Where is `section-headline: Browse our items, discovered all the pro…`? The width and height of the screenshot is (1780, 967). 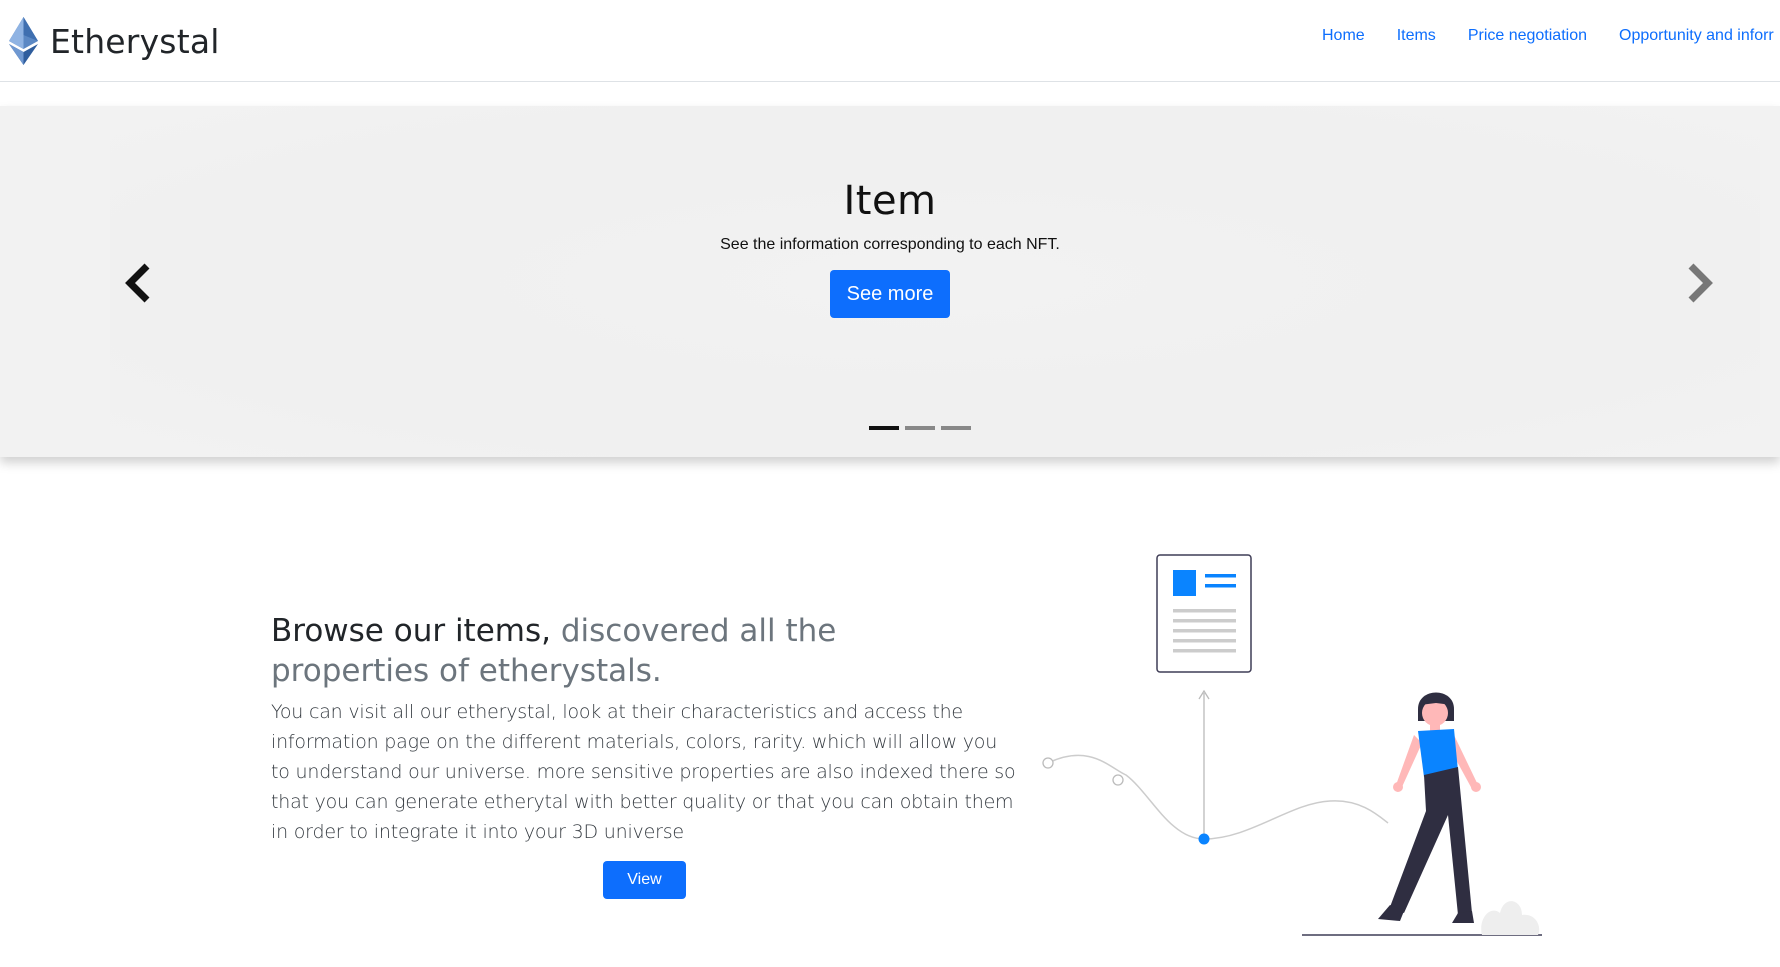
section-headline: Browse our items, discovered all the pro… is located at coordinates (636, 651).